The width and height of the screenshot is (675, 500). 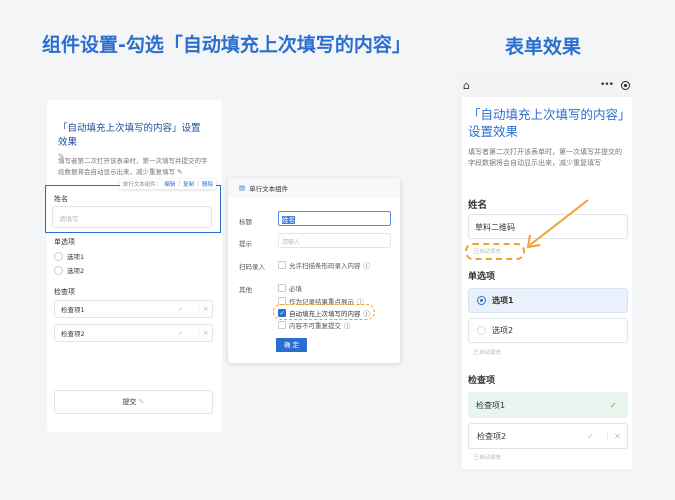 I want to click on preview-name-label: 姓名, so click(x=478, y=205).